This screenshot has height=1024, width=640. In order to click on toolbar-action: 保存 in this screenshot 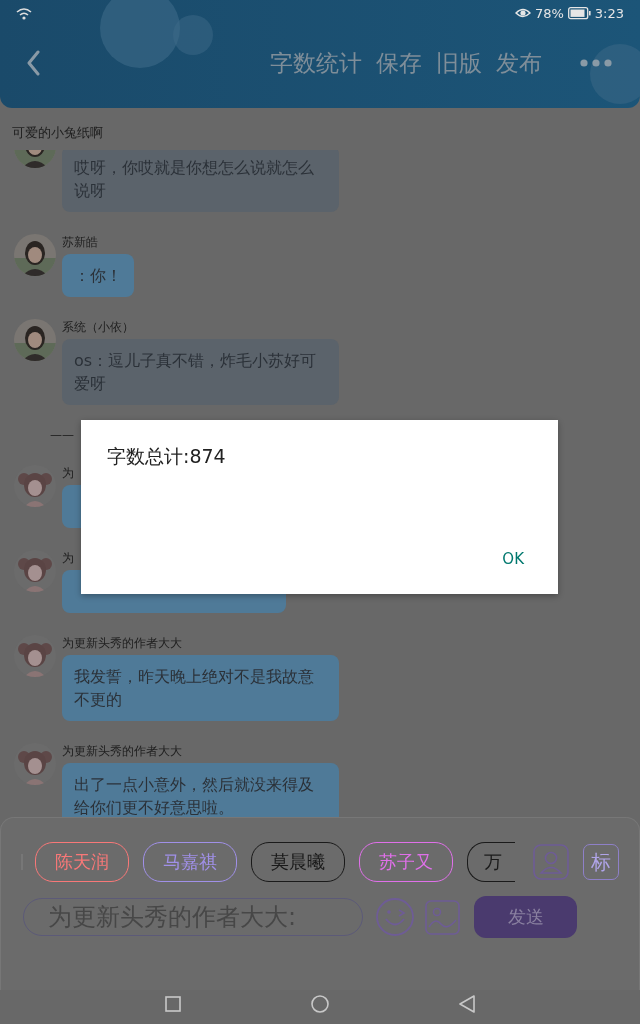, I will do `click(399, 63)`.